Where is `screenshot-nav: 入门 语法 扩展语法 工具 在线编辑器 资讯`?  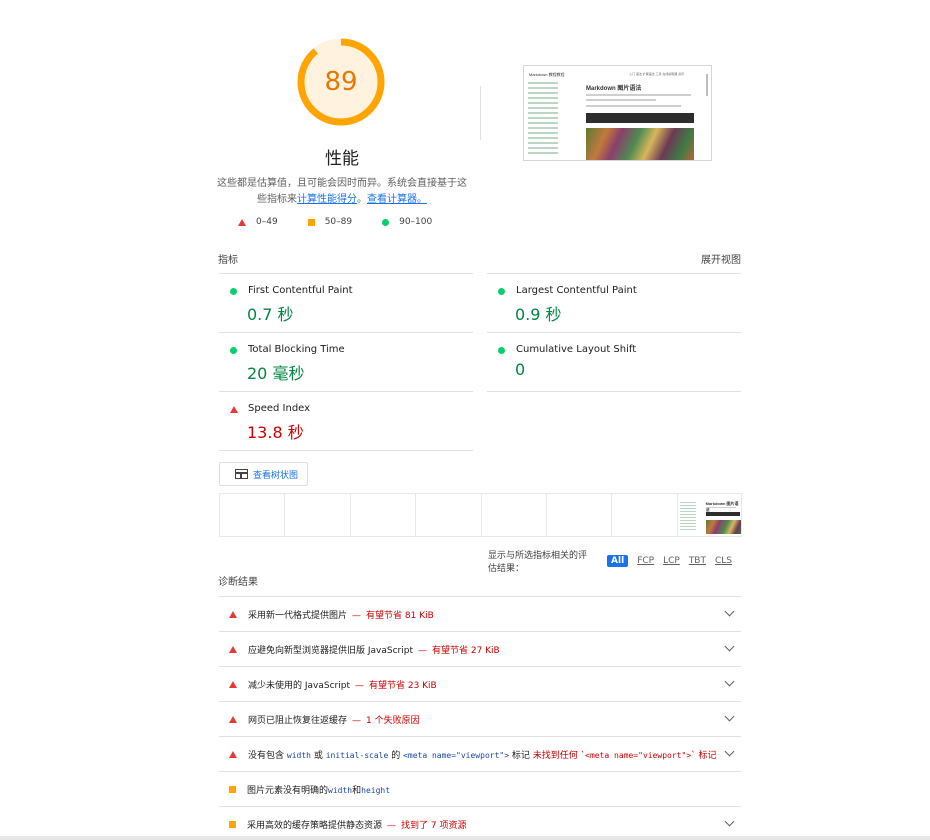 screenshot-nav: 入门 语法 扩展语法 工具 在线编辑器 资讯 is located at coordinates (657, 74).